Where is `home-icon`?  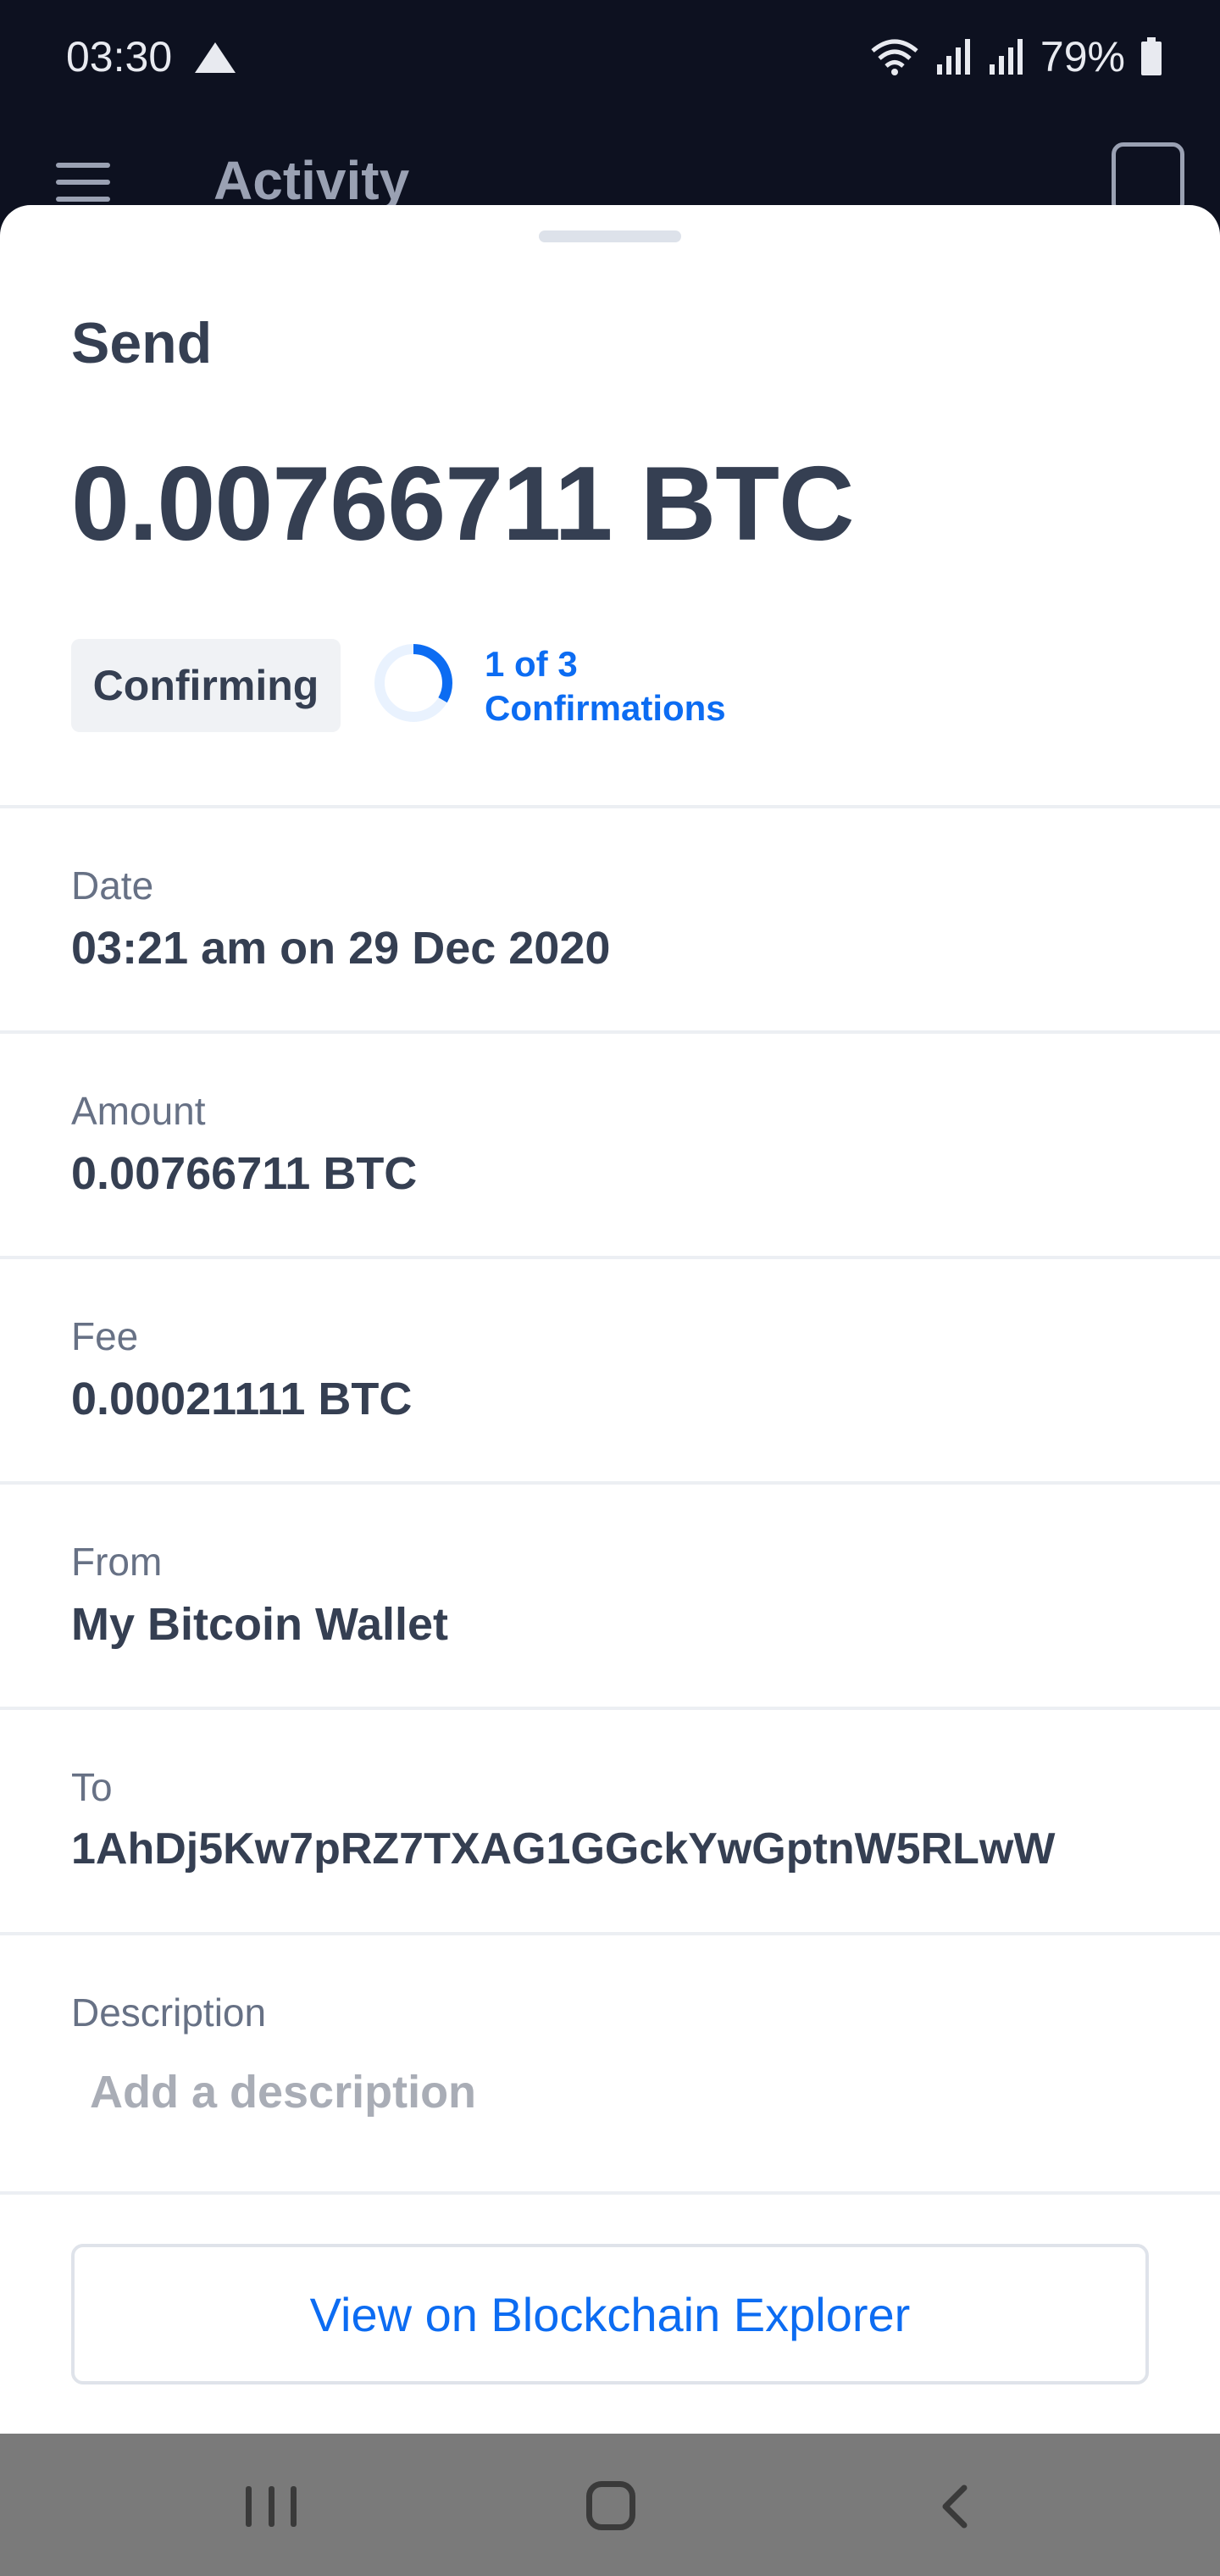
home-icon is located at coordinates (610, 2505).